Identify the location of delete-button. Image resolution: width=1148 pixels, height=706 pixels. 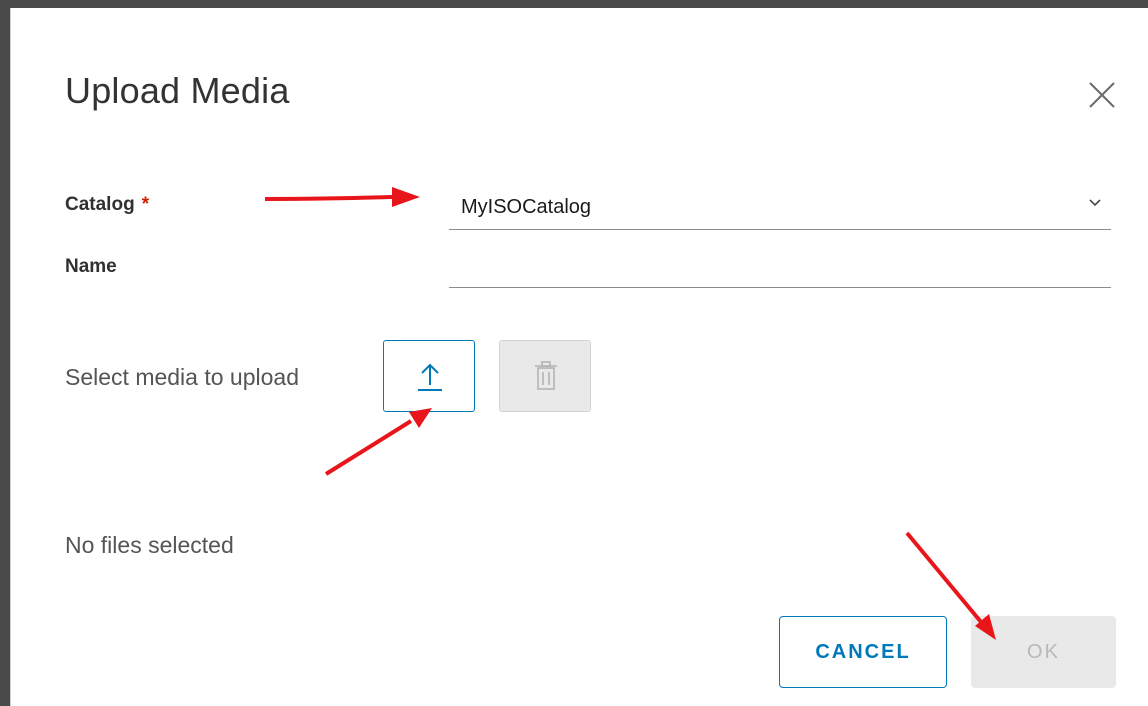
(545, 376).